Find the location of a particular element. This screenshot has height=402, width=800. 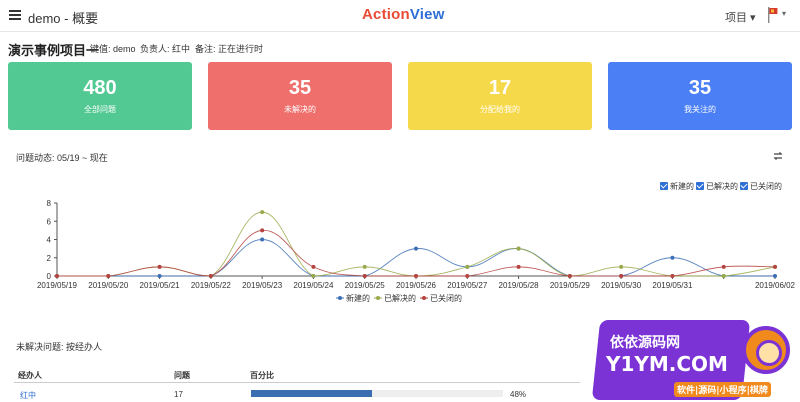

x-tick-label: 2019/05/26 is located at coordinates (416, 285).